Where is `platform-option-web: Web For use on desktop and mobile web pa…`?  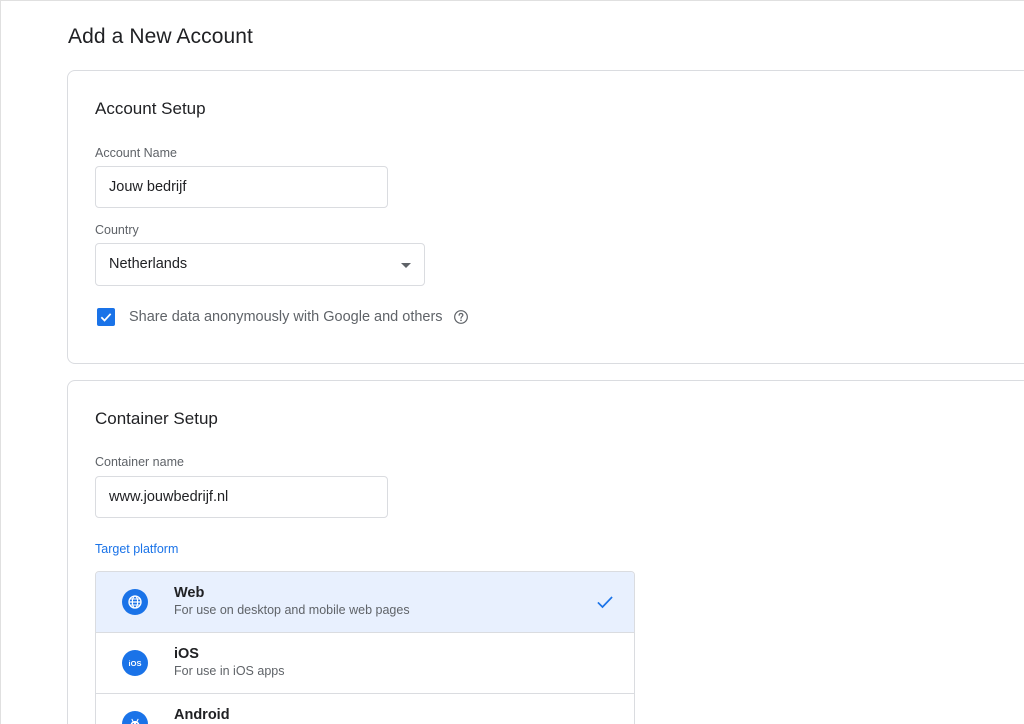 platform-option-web: Web For use on desktop and mobile web pa… is located at coordinates (365, 602).